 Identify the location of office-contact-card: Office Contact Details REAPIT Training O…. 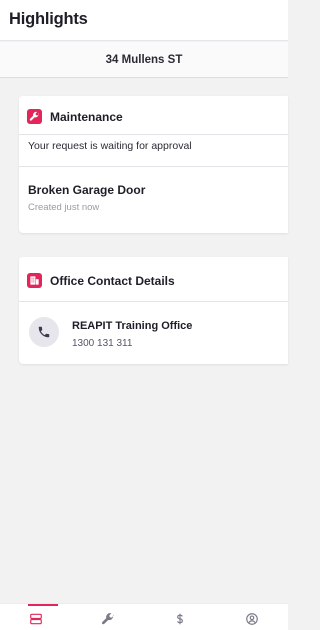
(153, 310).